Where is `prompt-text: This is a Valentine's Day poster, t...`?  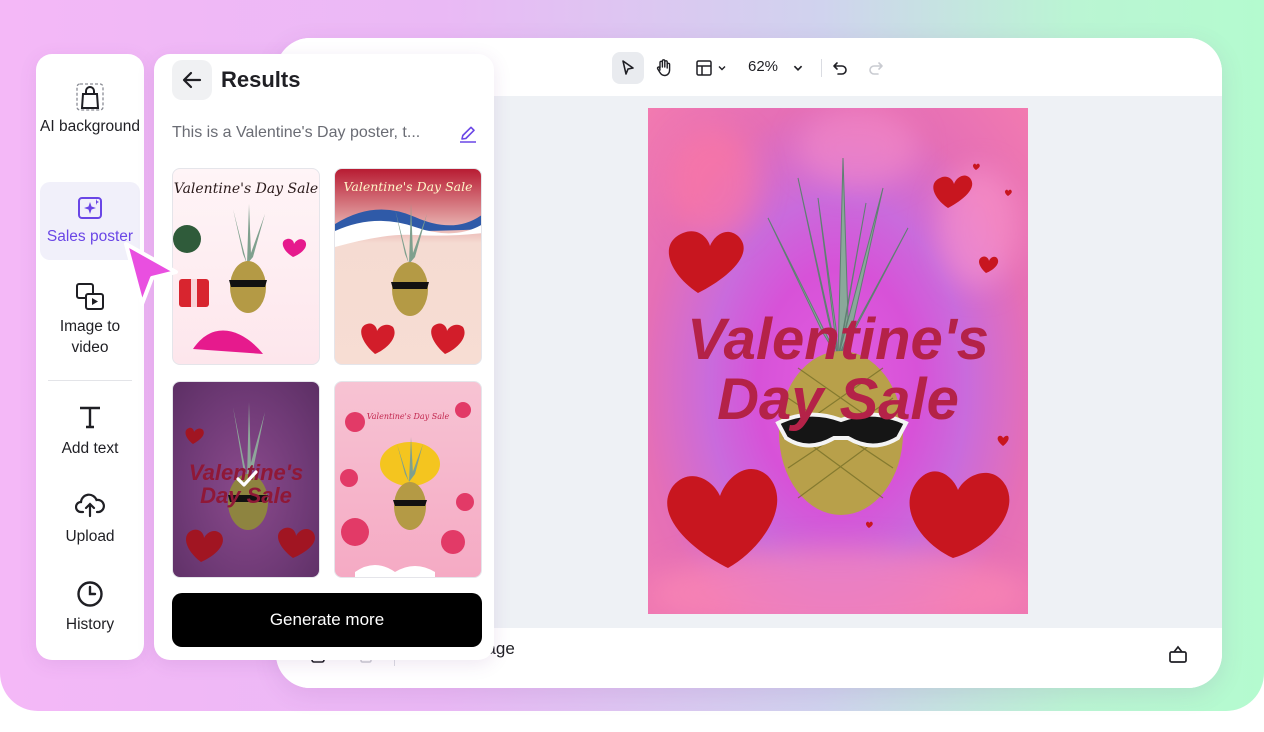
prompt-text: This is a Valentine's Day poster, t... is located at coordinates (310, 133).